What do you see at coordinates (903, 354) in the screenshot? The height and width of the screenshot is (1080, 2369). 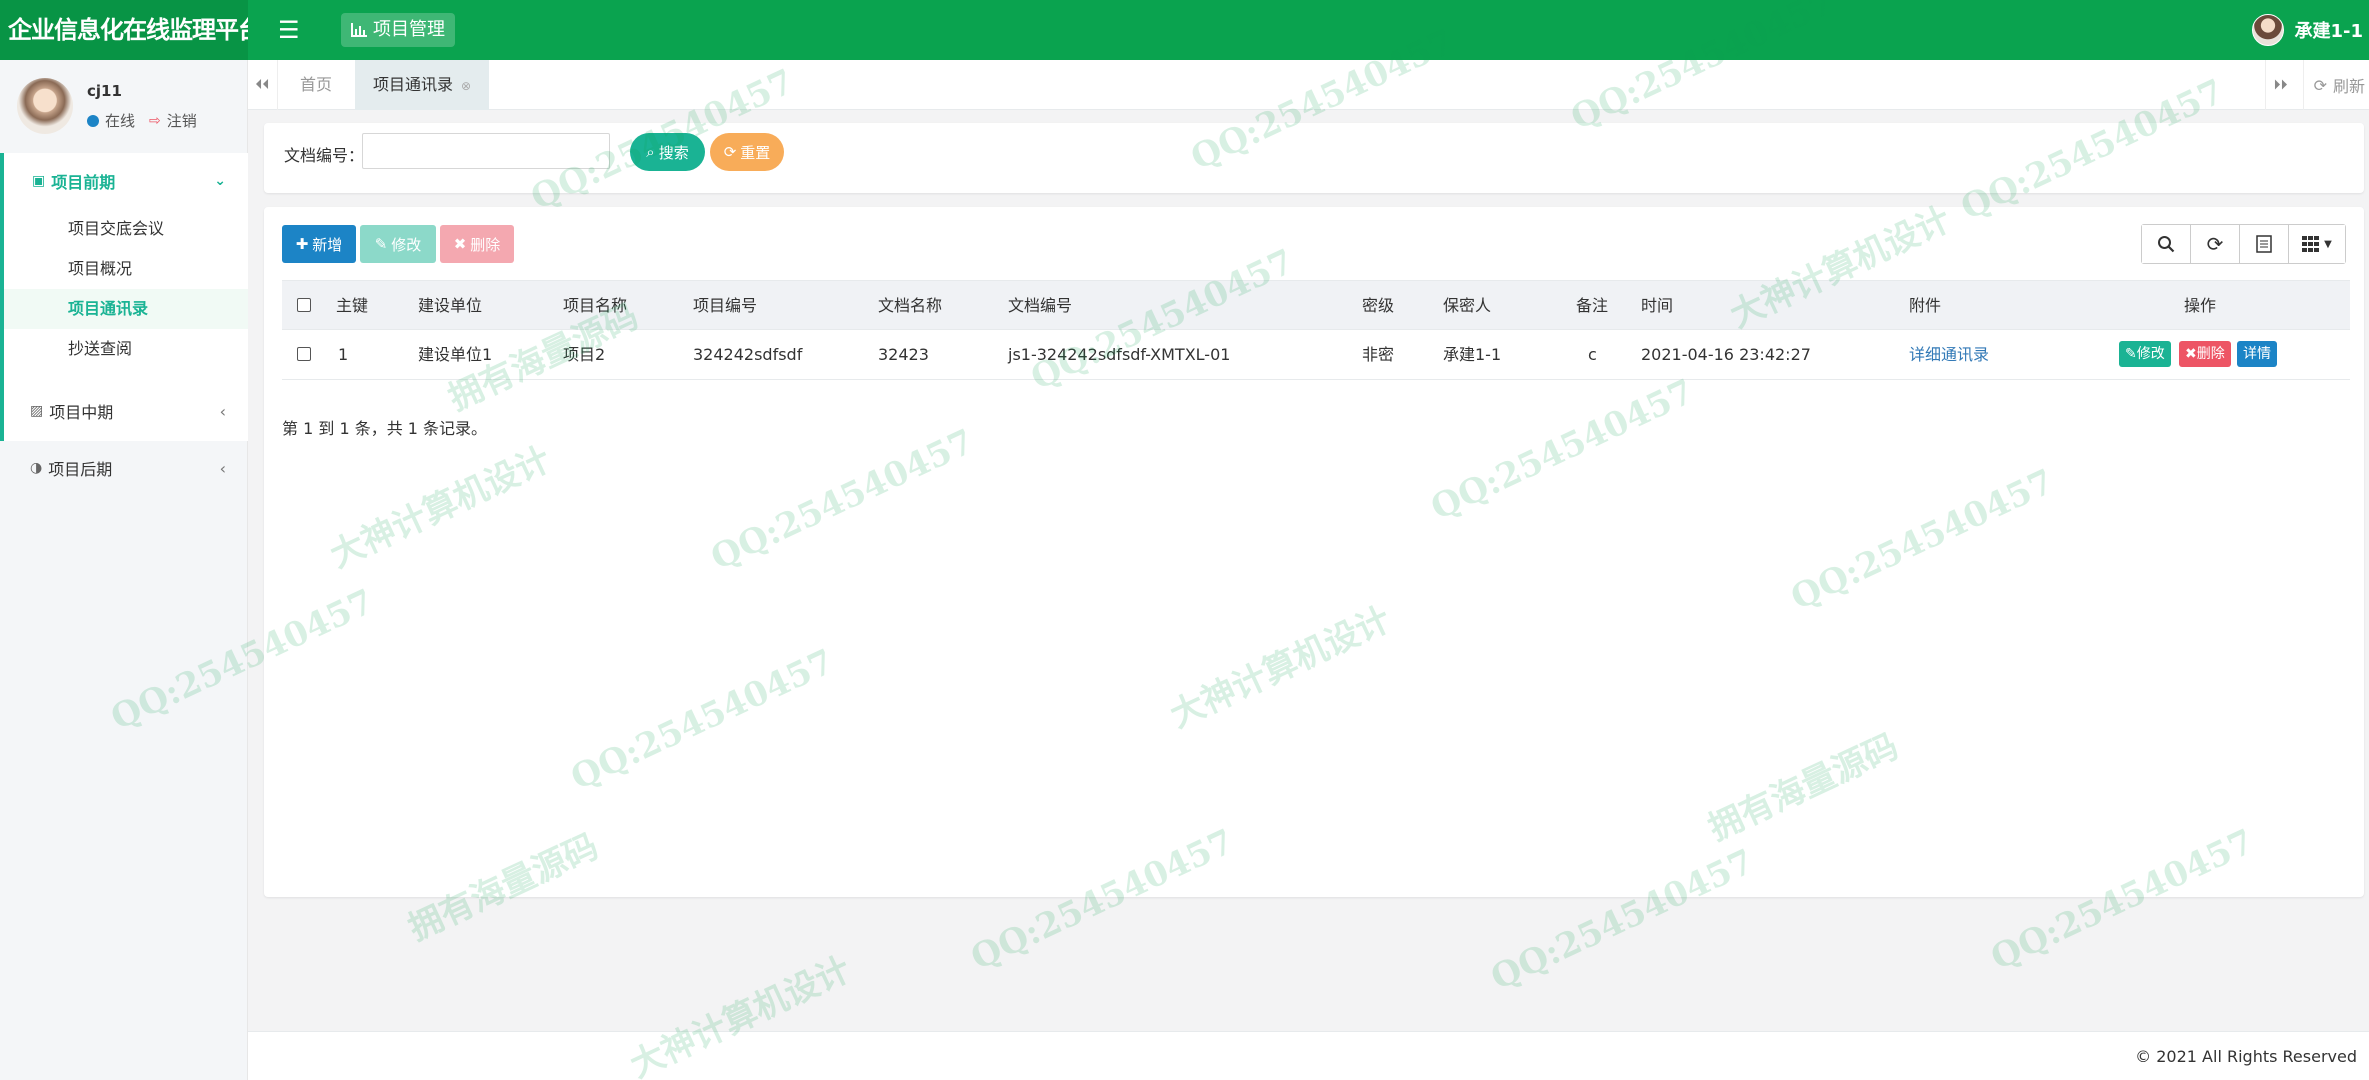 I see `cell-doc-name: 32423` at bounding box center [903, 354].